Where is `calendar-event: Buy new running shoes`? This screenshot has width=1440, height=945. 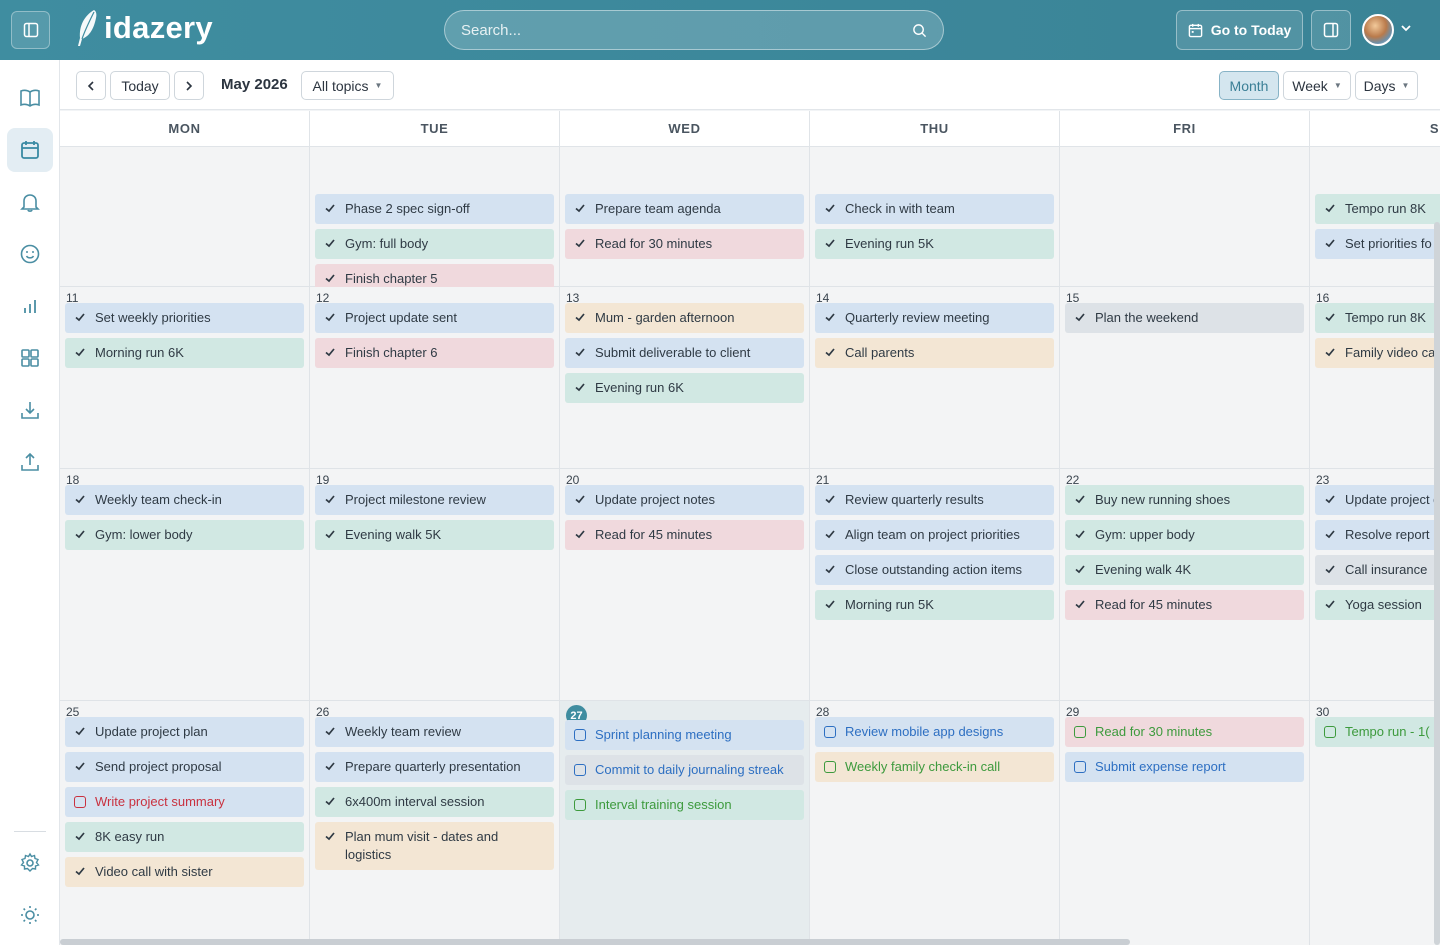 calendar-event: Buy new running shoes is located at coordinates (1184, 500).